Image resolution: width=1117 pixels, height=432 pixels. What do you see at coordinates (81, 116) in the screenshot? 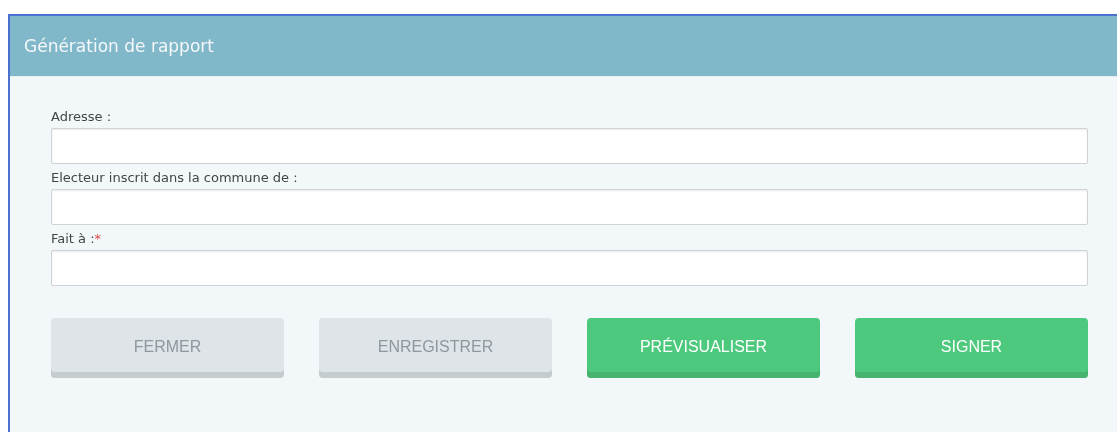
I see `field-label: Adresse :` at bounding box center [81, 116].